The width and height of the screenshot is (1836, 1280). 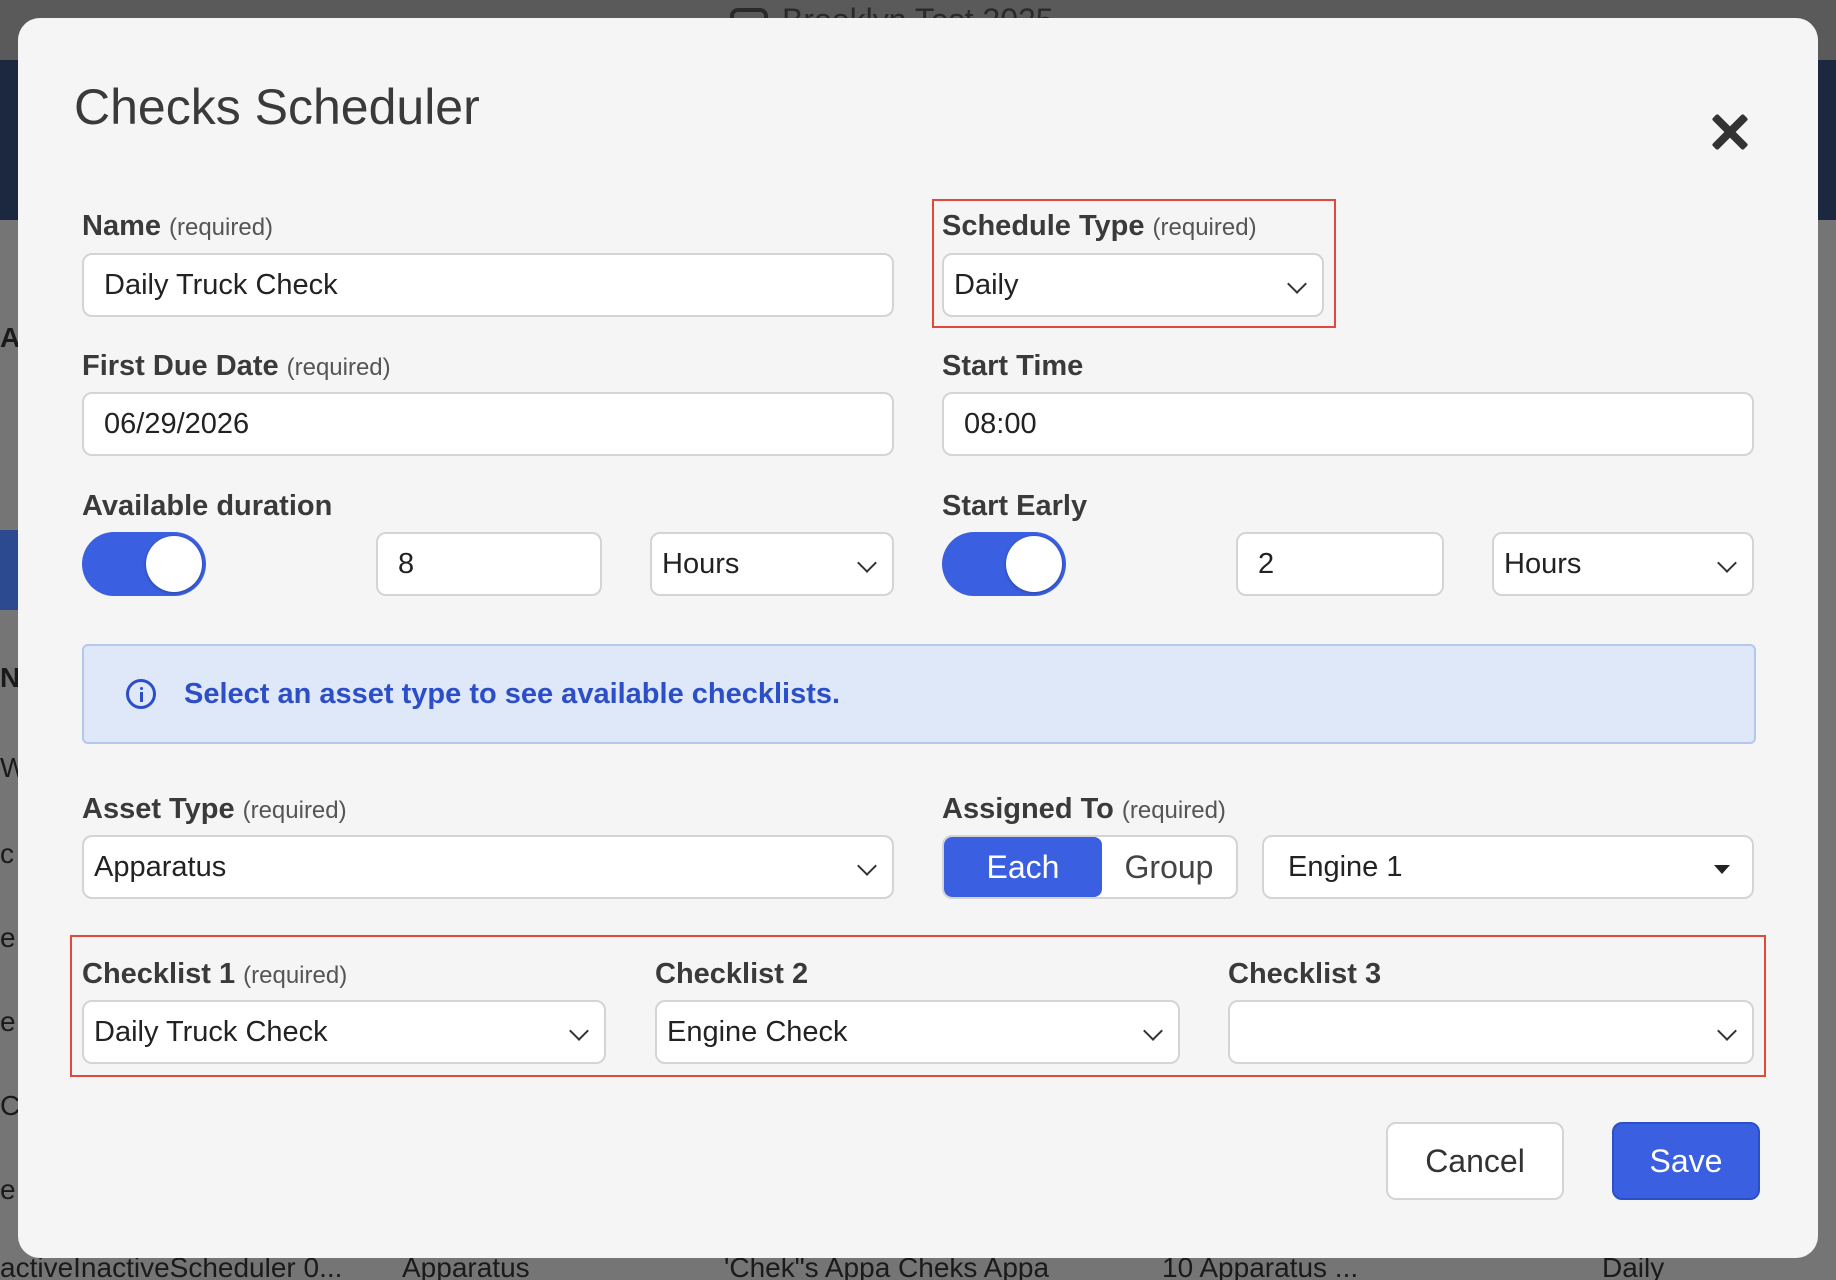 I want to click on start-early-label-text: Start Early, so click(x=1015, y=506).